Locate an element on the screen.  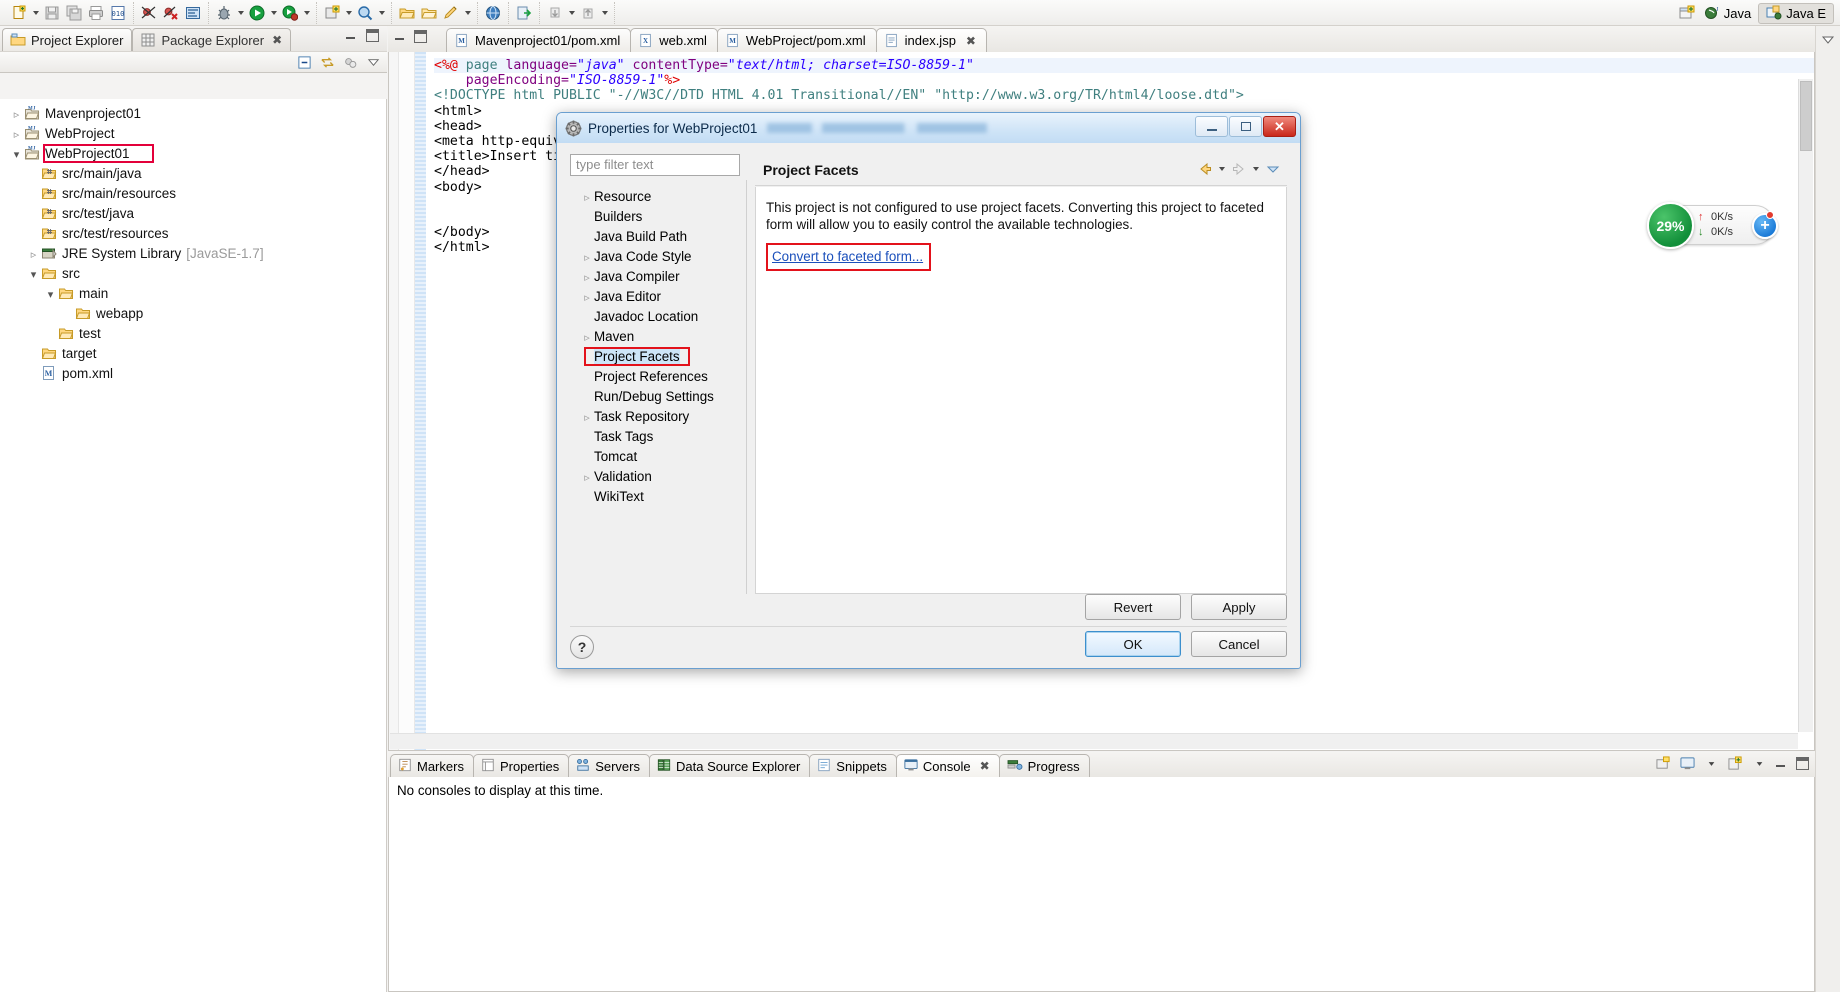
dialog-tree-item-tomcat: Tomcat is located at coordinates (658, 456).